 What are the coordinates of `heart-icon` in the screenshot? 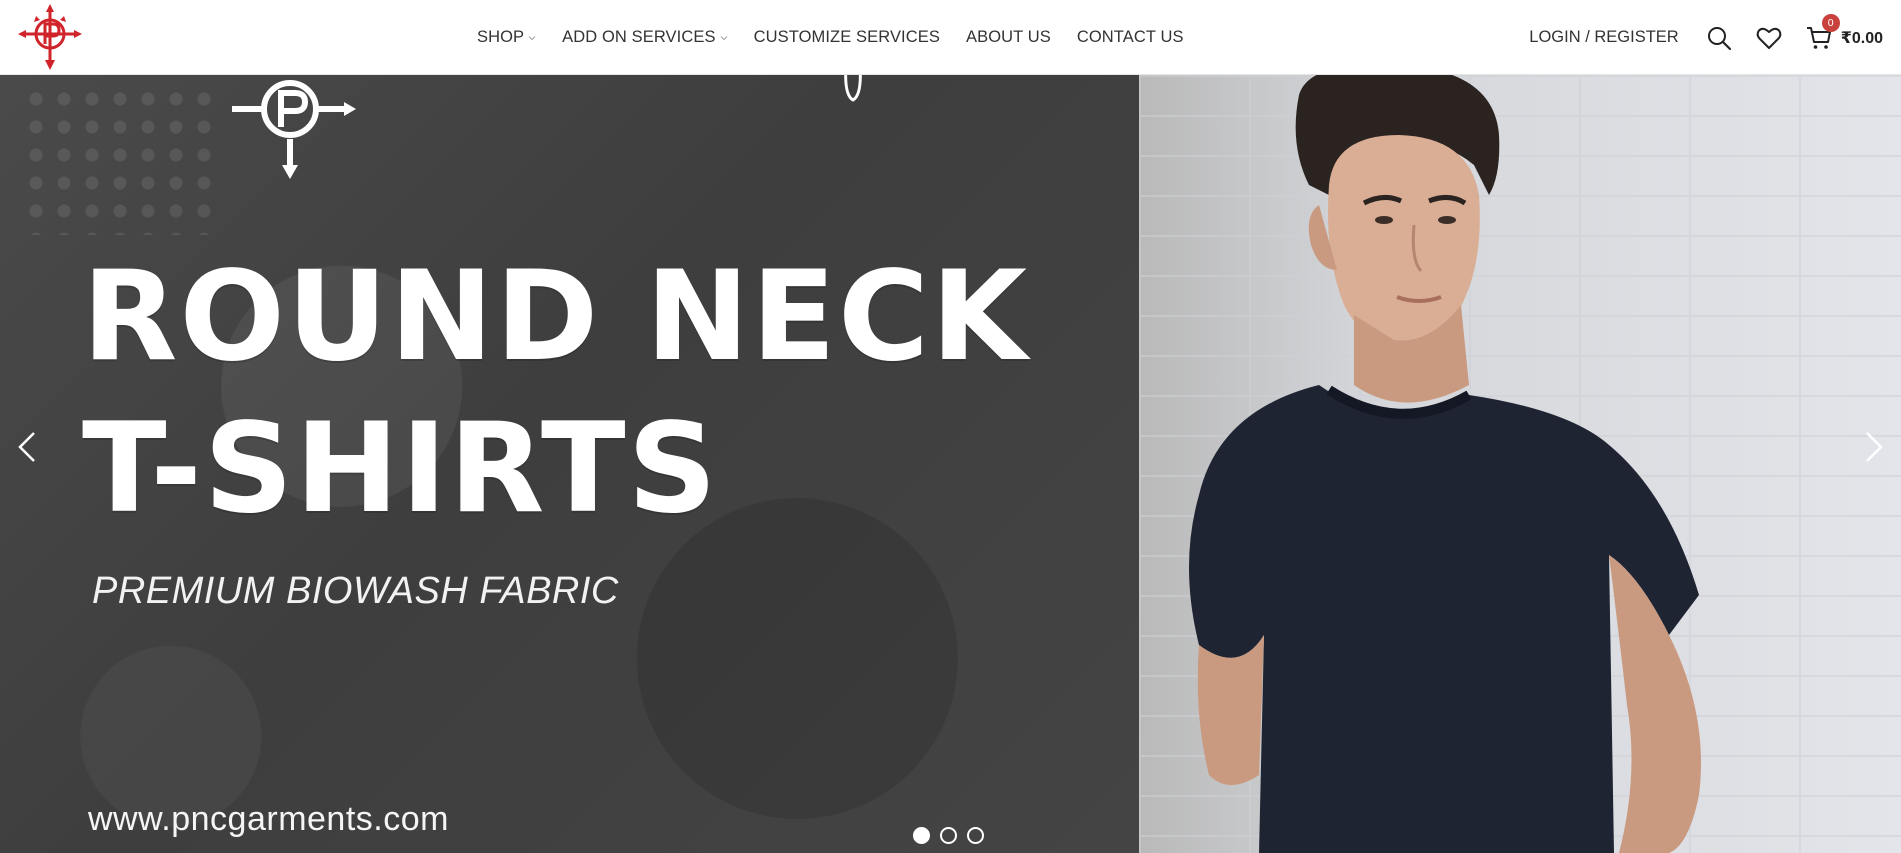 It's located at (1769, 38).